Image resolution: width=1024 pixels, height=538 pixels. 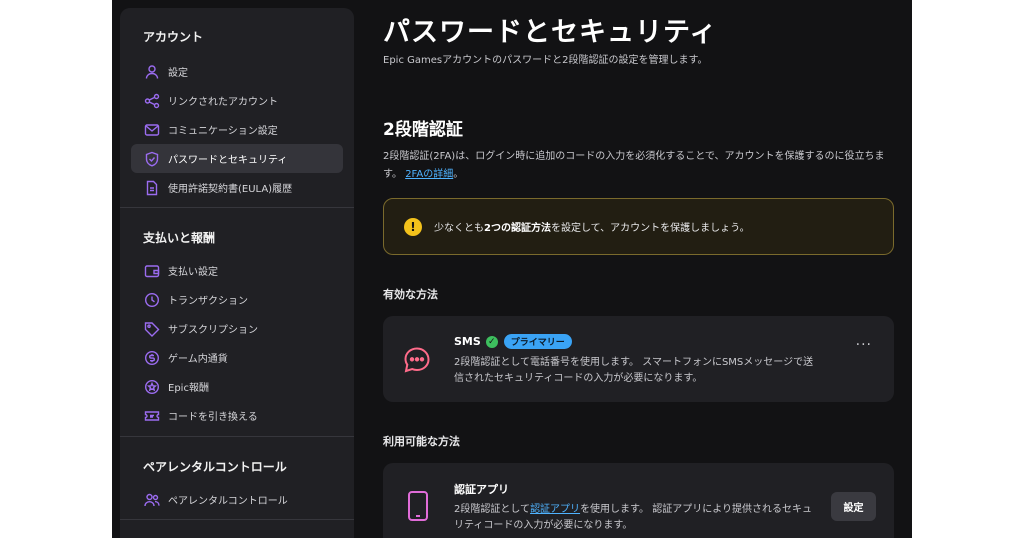 I want to click on sidebar-item-parental-controls: ペアレンタルコントロール, so click(x=237, y=499).